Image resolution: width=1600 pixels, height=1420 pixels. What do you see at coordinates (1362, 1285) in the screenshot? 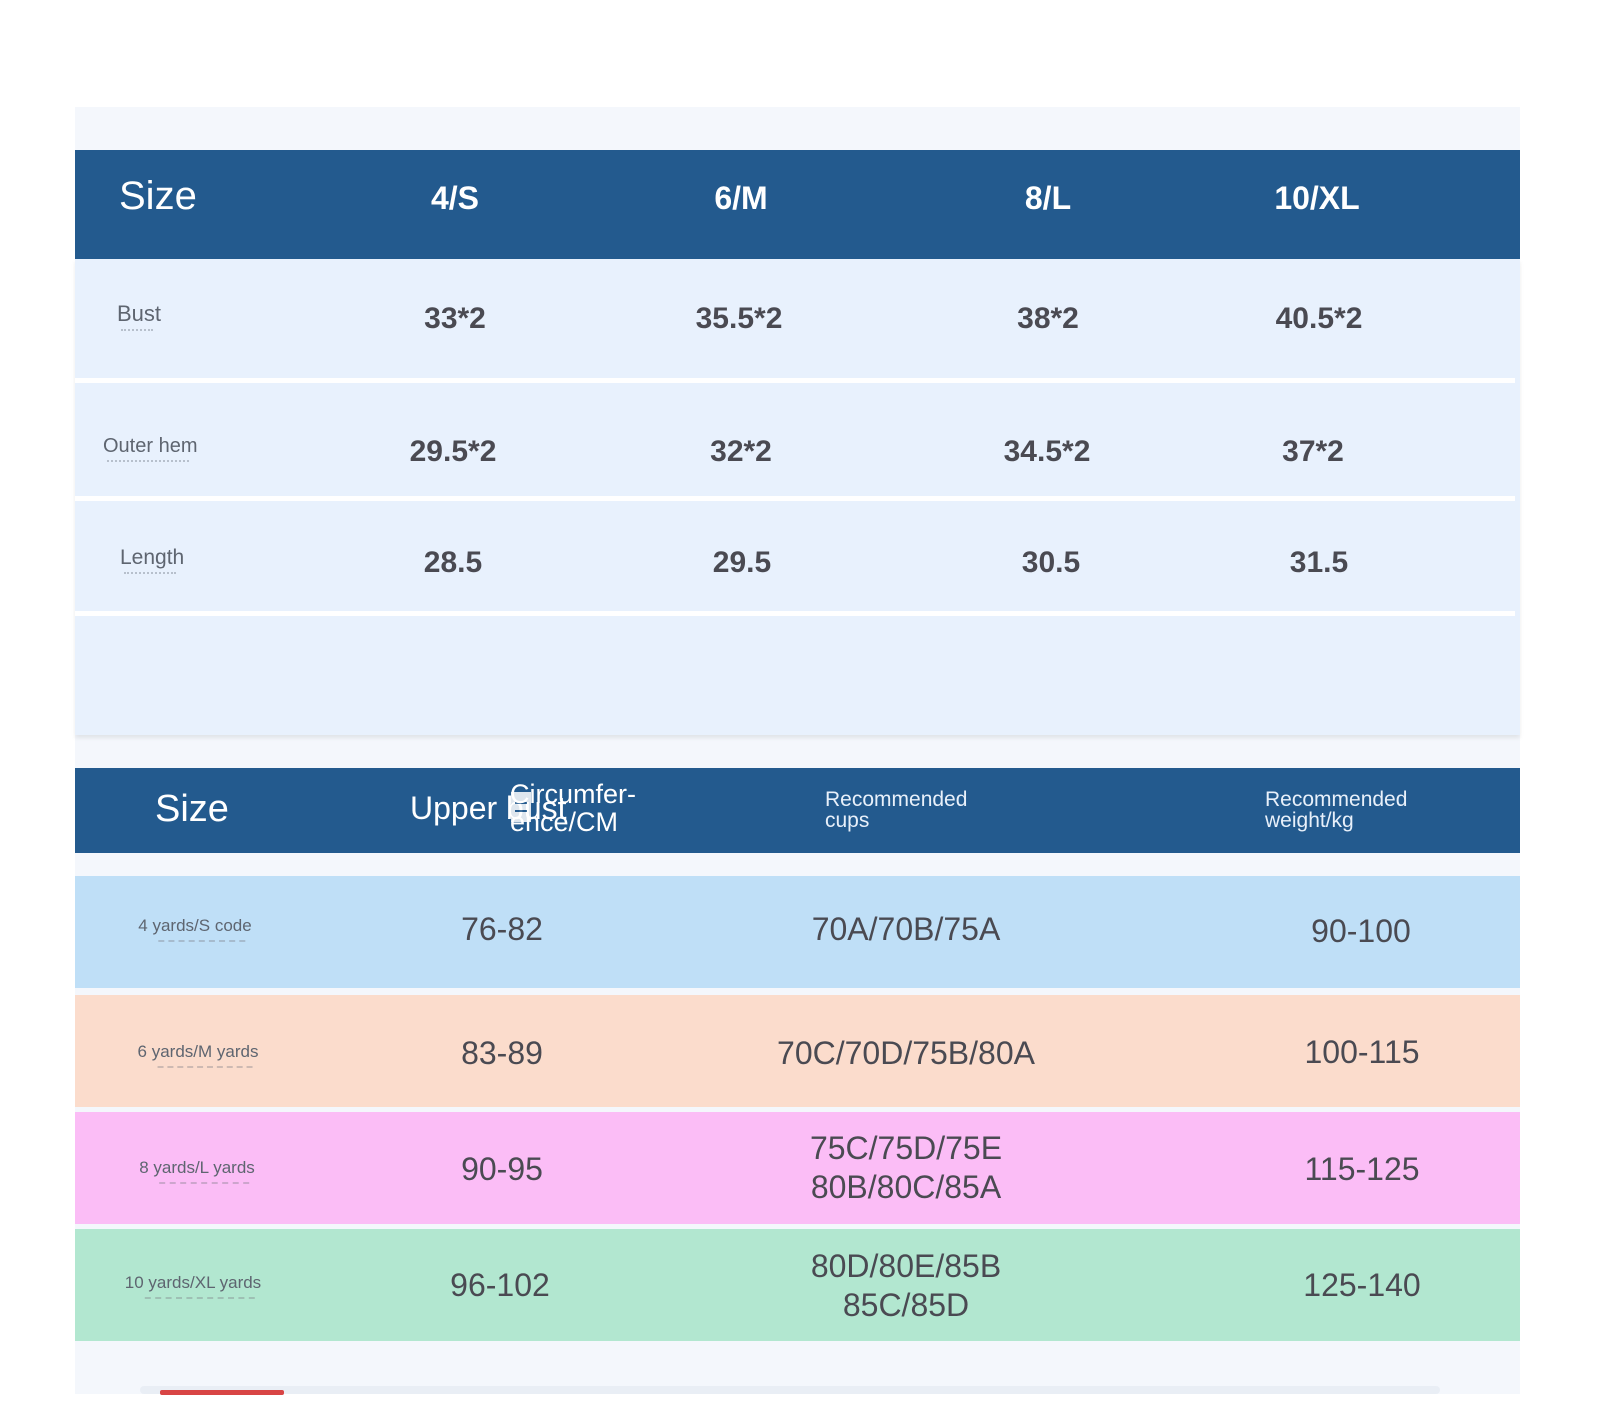
I see `table-cell: 125-140` at bounding box center [1362, 1285].